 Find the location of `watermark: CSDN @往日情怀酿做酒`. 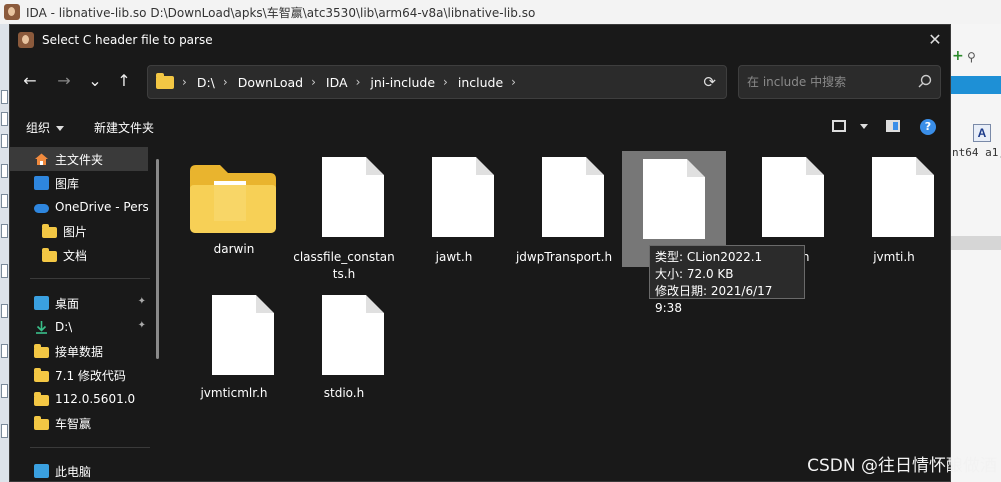

watermark: CSDN @往日情怀酿做酒 is located at coordinates (902, 466).